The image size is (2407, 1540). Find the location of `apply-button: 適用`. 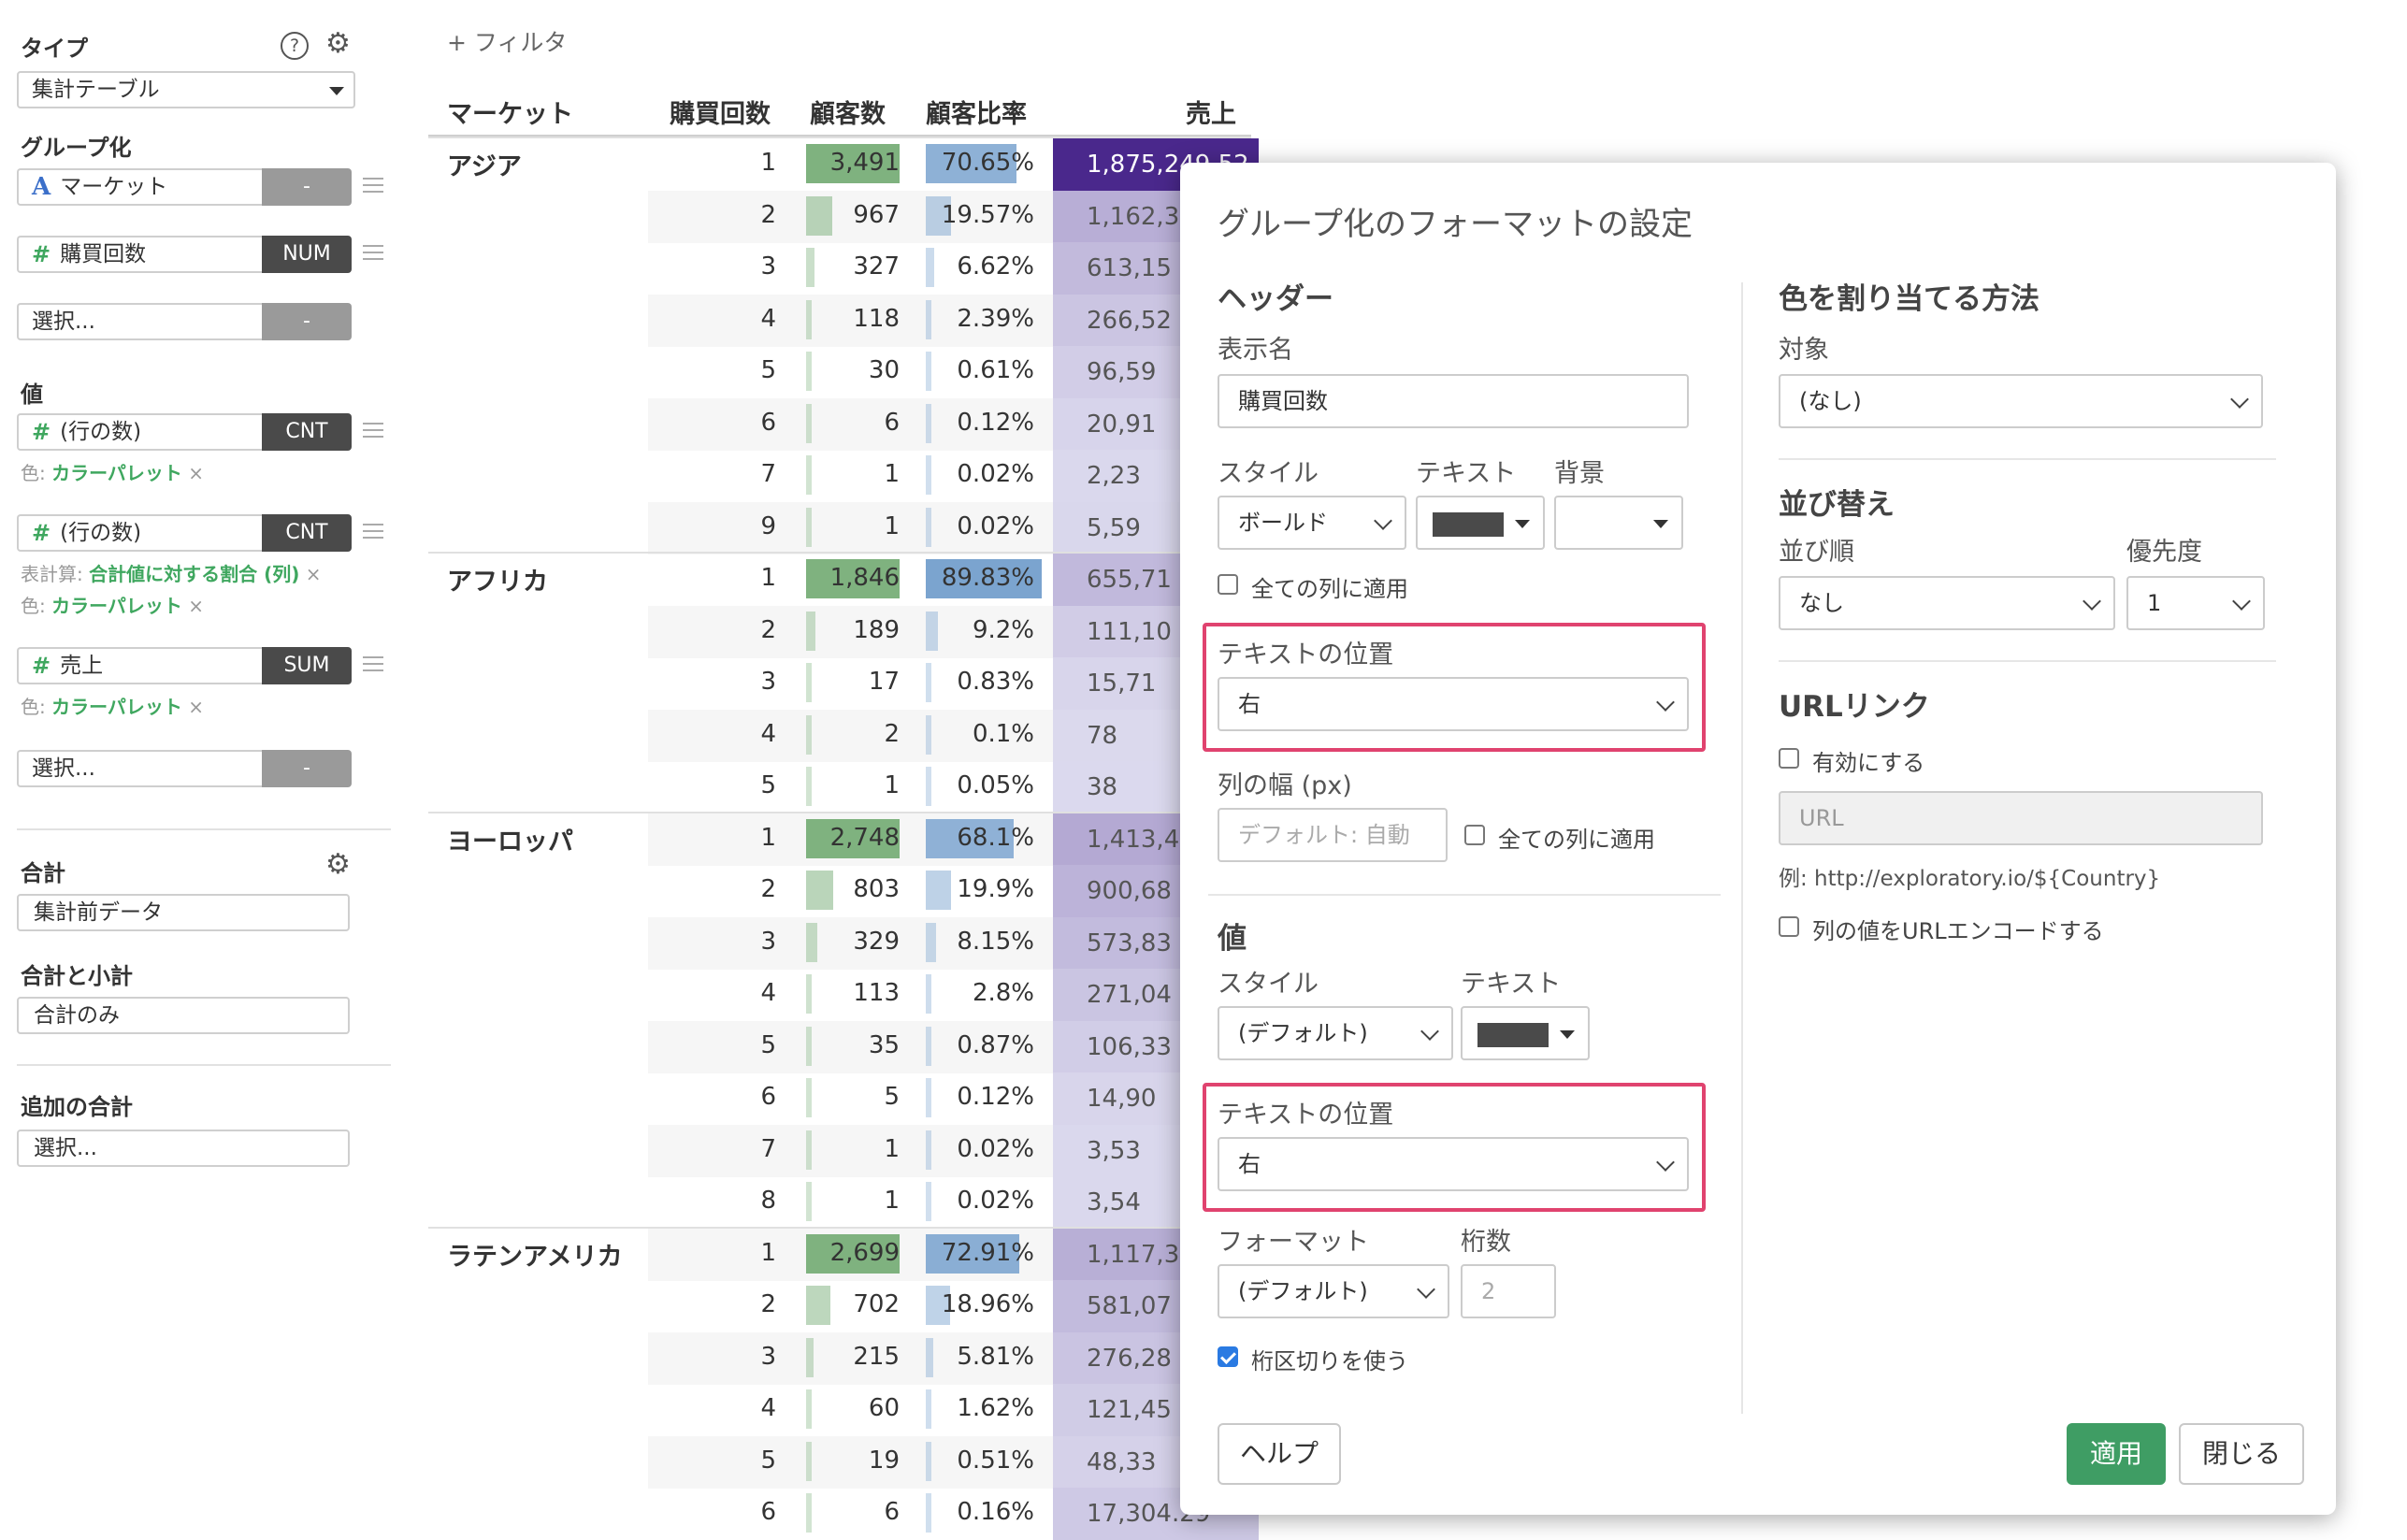

apply-button: 適用 is located at coordinates (2116, 1454).